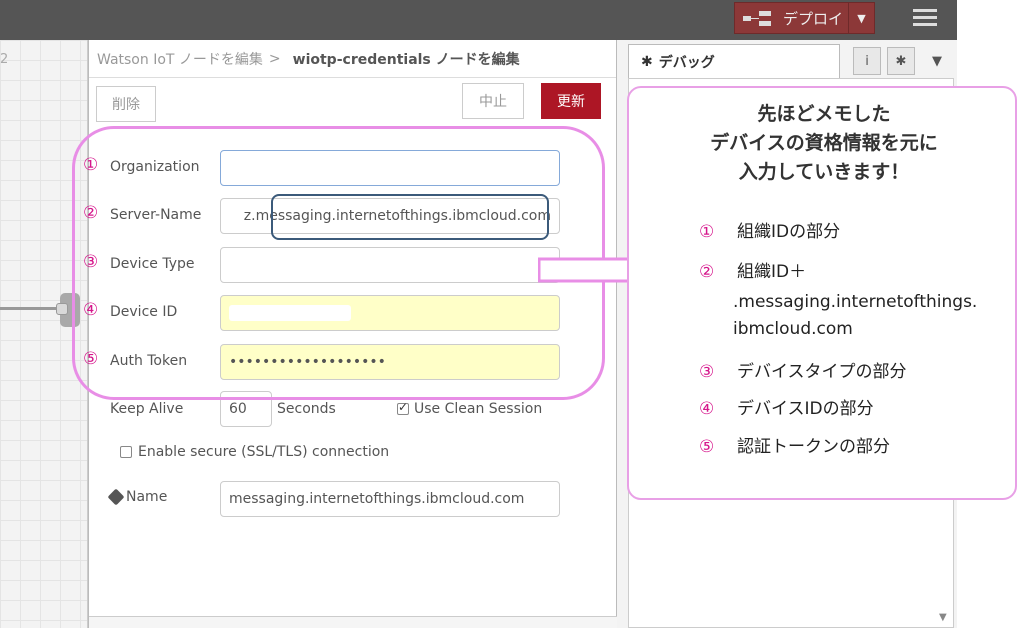 This screenshot has width=1030, height=628. What do you see at coordinates (789, 232) in the screenshot?
I see `callout-item-1-text: 組織IDの部分` at bounding box center [789, 232].